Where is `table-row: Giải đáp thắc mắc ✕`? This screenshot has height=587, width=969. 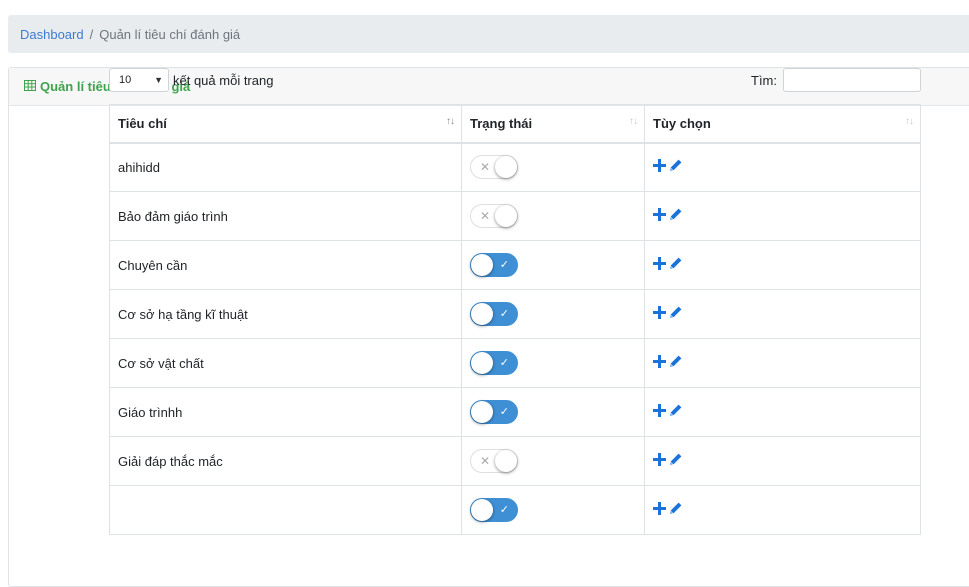
table-row: Giải đáp thắc mắc ✕ is located at coordinates (515, 461).